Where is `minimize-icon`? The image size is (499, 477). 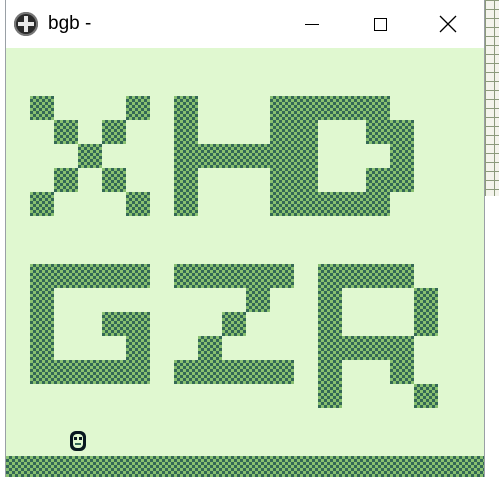 minimize-icon is located at coordinates (312, 24).